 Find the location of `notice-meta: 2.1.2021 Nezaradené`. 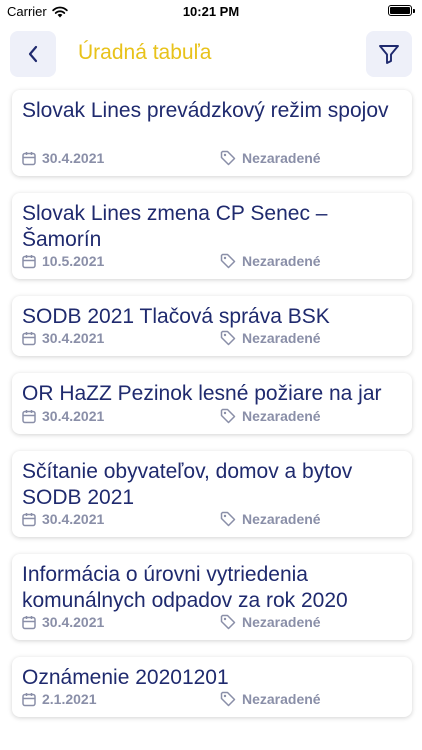

notice-meta: 2.1.2021 Nezaradené is located at coordinates (212, 700).